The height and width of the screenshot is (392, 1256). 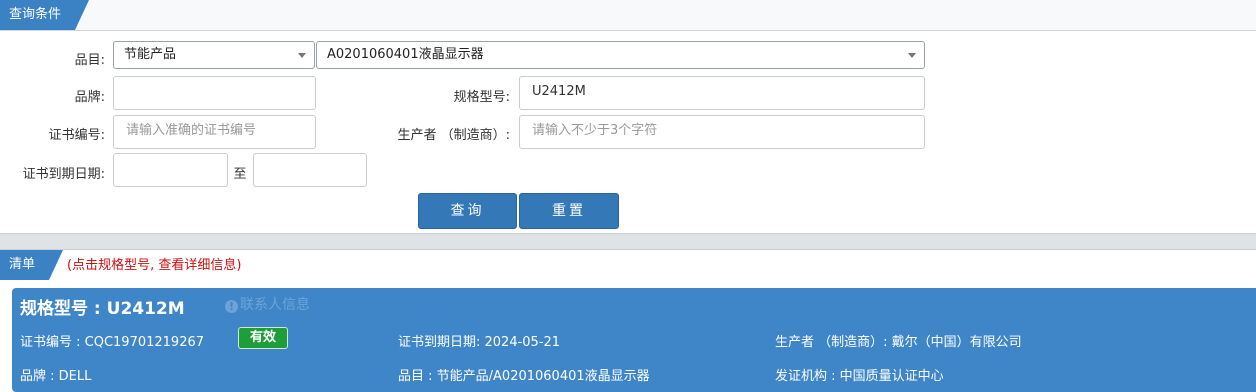 What do you see at coordinates (453, 135) in the screenshot?
I see `maker-label: 生产者 （制造商）:` at bounding box center [453, 135].